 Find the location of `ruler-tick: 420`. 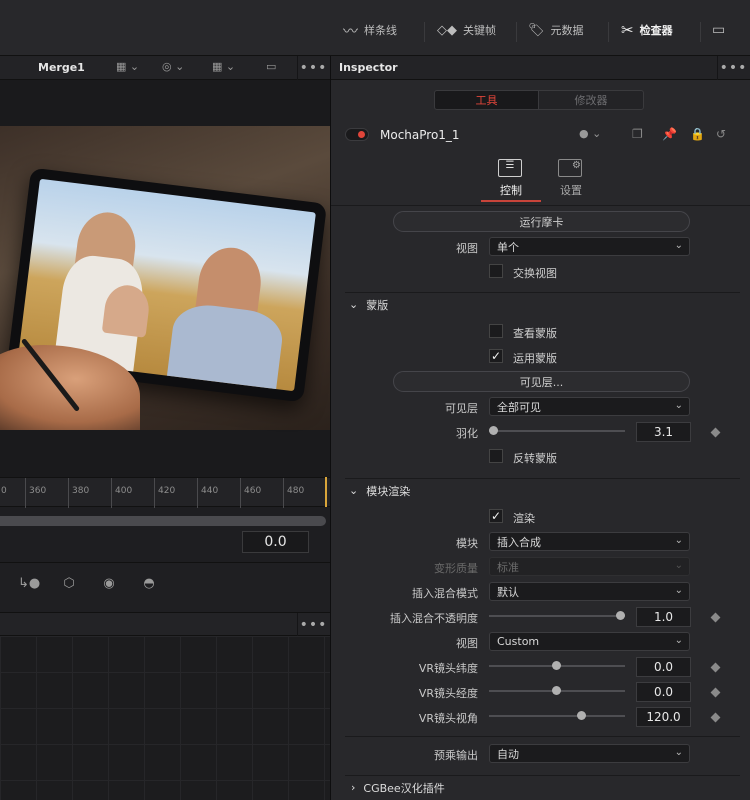

ruler-tick: 420 is located at coordinates (164, 493).